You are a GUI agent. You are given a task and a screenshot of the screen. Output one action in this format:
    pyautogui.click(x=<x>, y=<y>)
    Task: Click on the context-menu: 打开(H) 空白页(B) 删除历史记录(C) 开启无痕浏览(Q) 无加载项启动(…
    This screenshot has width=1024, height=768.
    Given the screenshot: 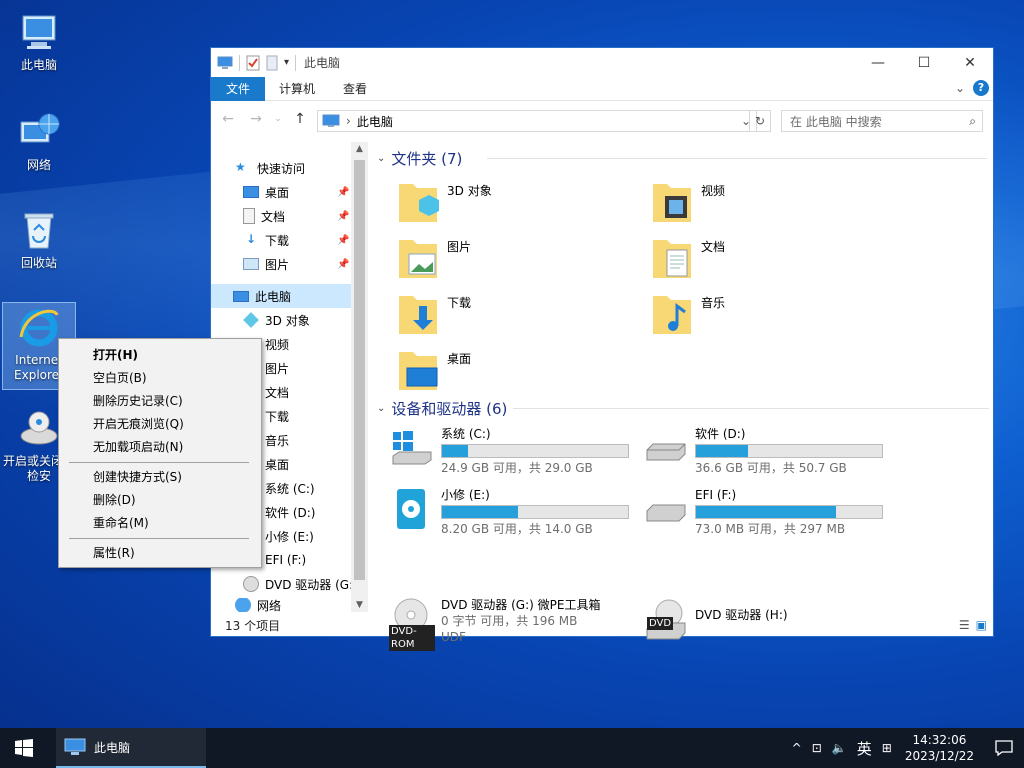 What is the action you would take?
    pyautogui.click(x=160, y=453)
    